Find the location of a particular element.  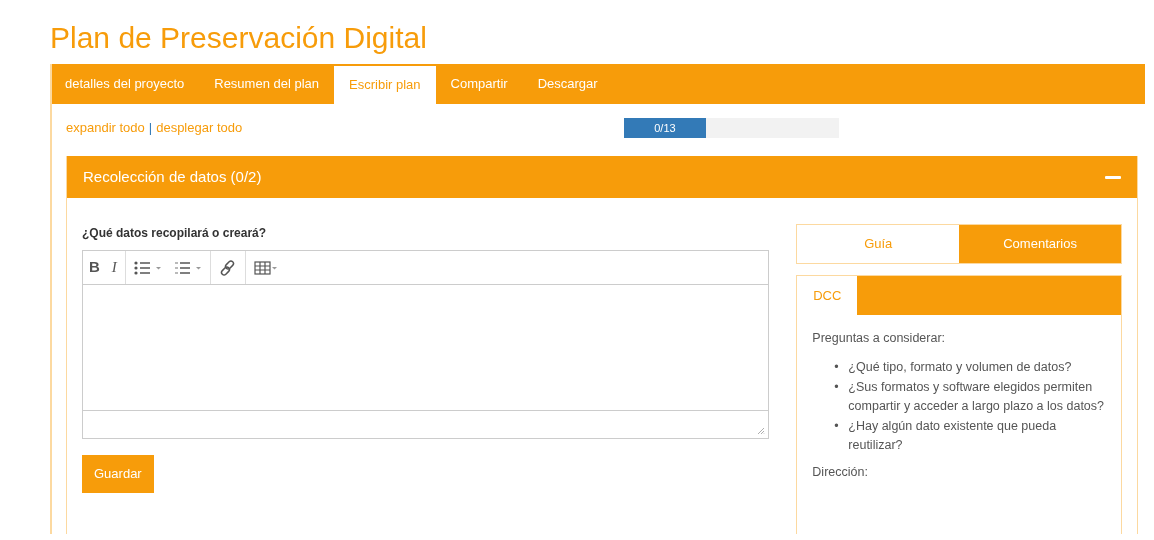

guidance-item: ¿Sus formatos y software elegidos permiten compartir y acceder a largo plazo a los datos? is located at coordinates (977, 397).